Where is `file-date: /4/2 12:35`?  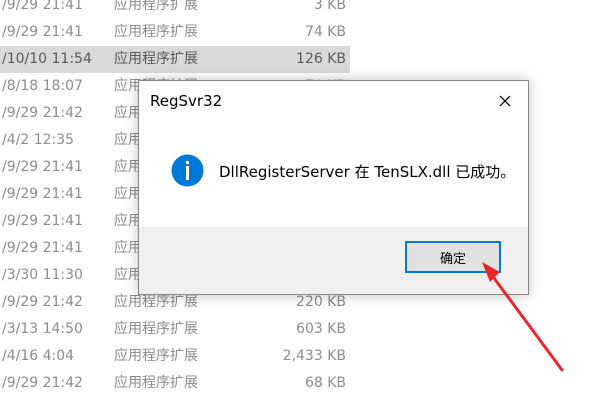
file-date: /4/2 12:35 is located at coordinates (38, 140).